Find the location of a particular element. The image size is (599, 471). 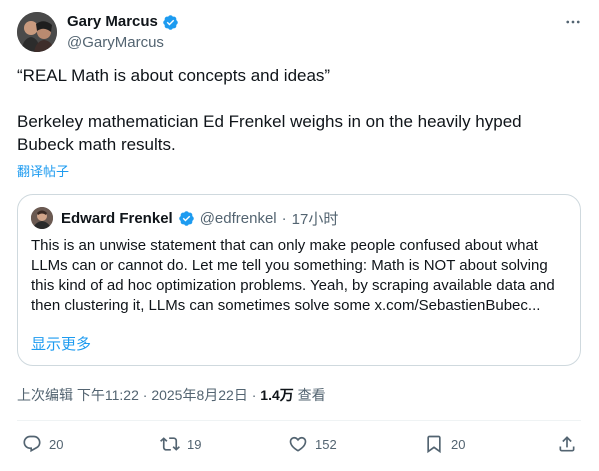

more-options-button is located at coordinates (573, 22).